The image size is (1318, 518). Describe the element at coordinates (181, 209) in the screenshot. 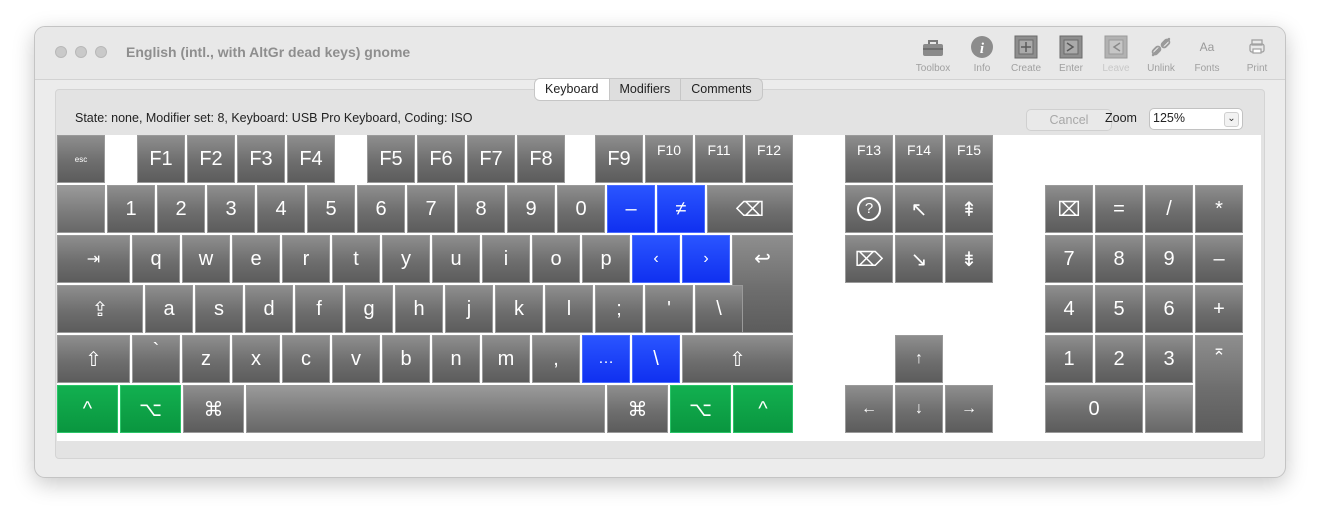

I see `key-2: 2` at that location.